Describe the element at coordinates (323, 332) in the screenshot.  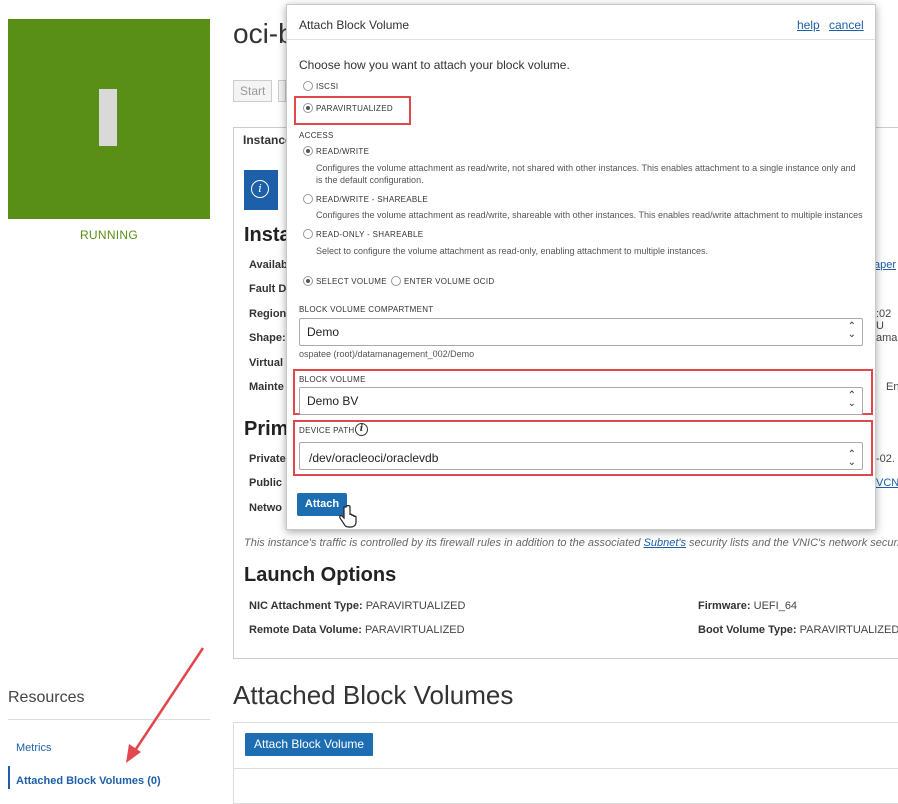
I see `compartment-value: Demo` at that location.